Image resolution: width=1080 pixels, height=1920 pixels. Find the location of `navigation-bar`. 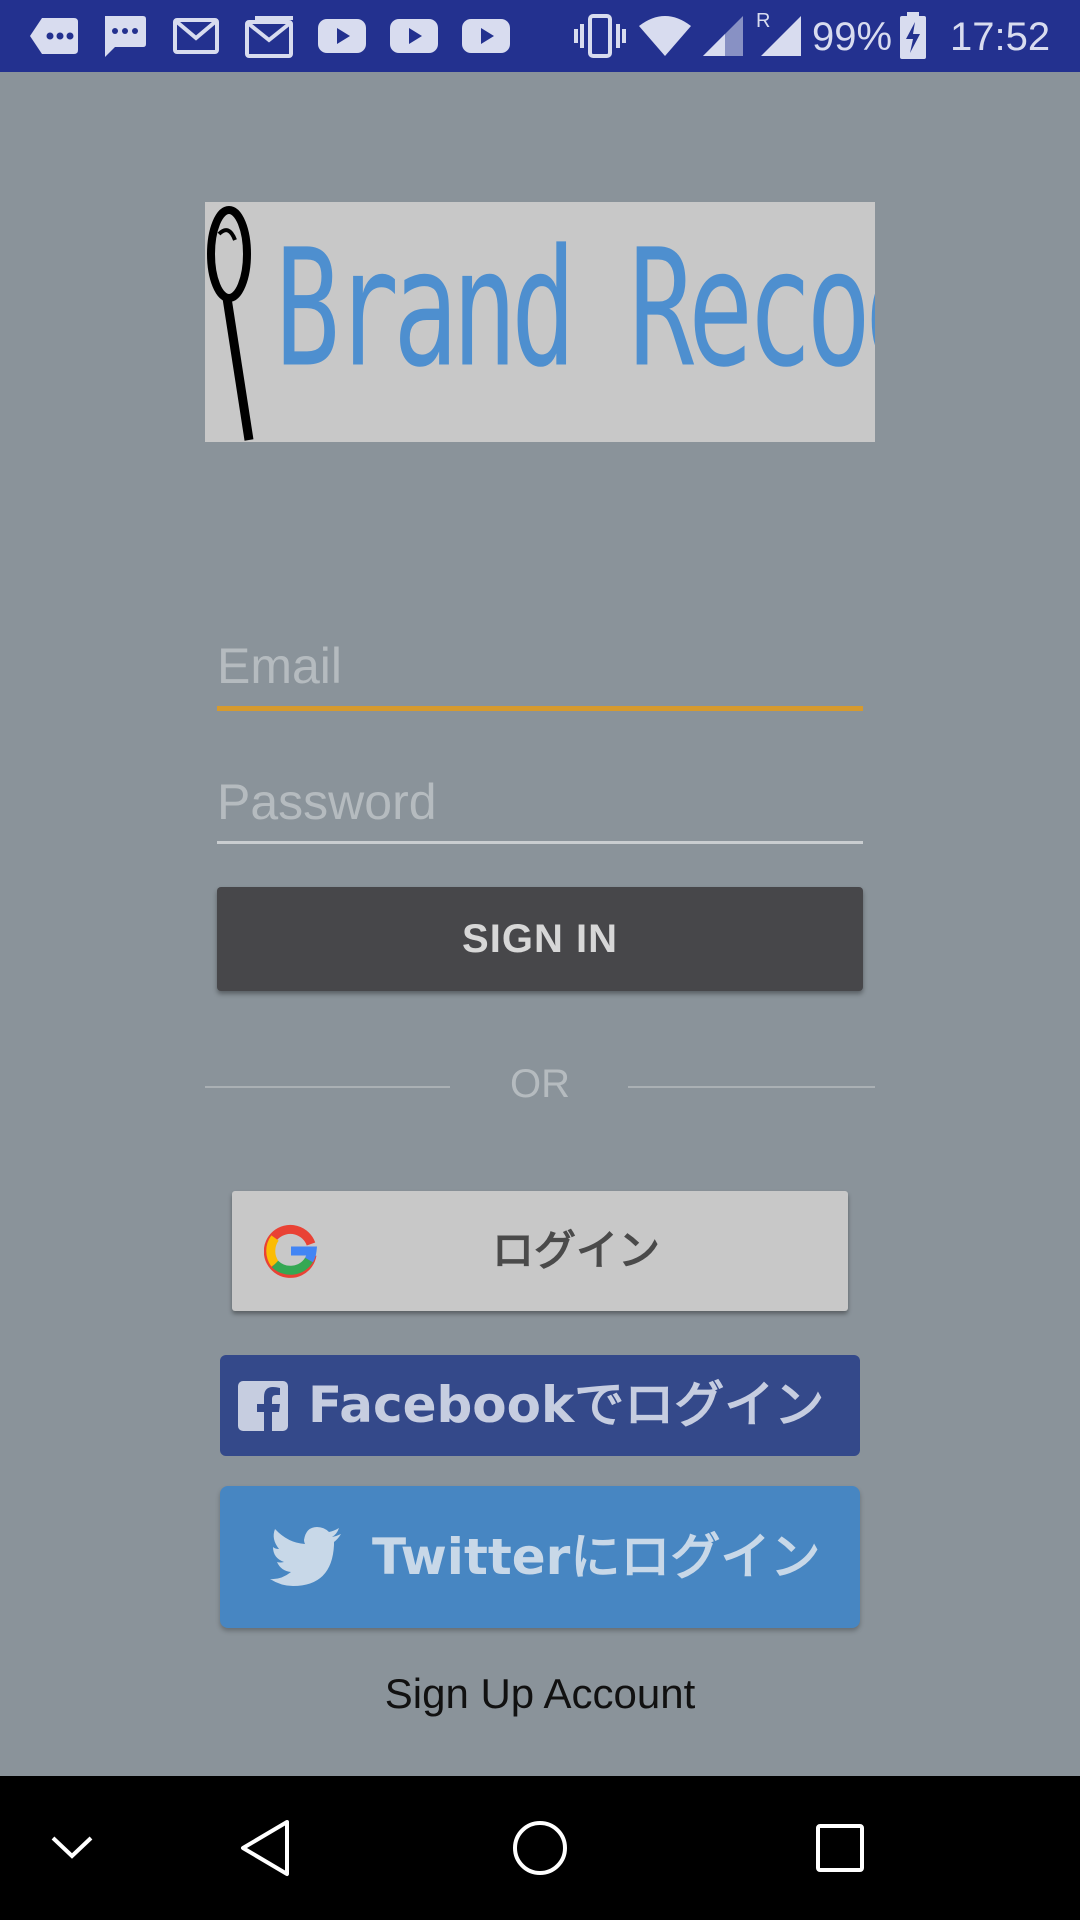

navigation-bar is located at coordinates (540, 1848).